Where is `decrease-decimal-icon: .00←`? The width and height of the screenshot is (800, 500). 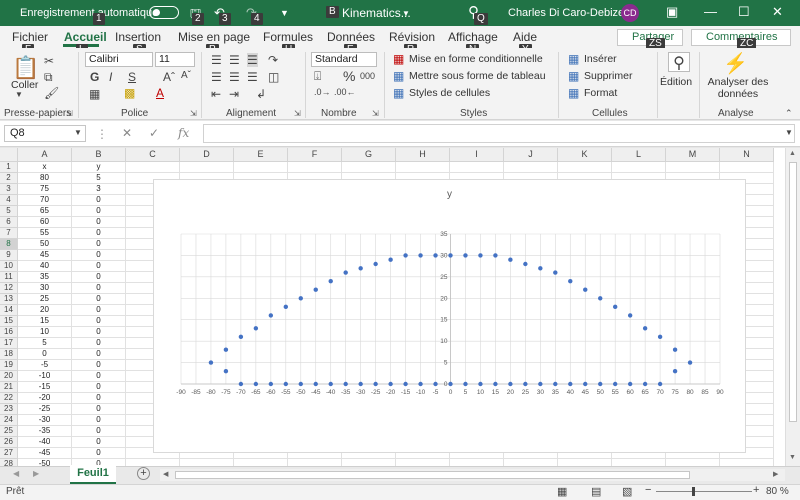
decrease-decimal-icon: .00← is located at coordinates (345, 92).